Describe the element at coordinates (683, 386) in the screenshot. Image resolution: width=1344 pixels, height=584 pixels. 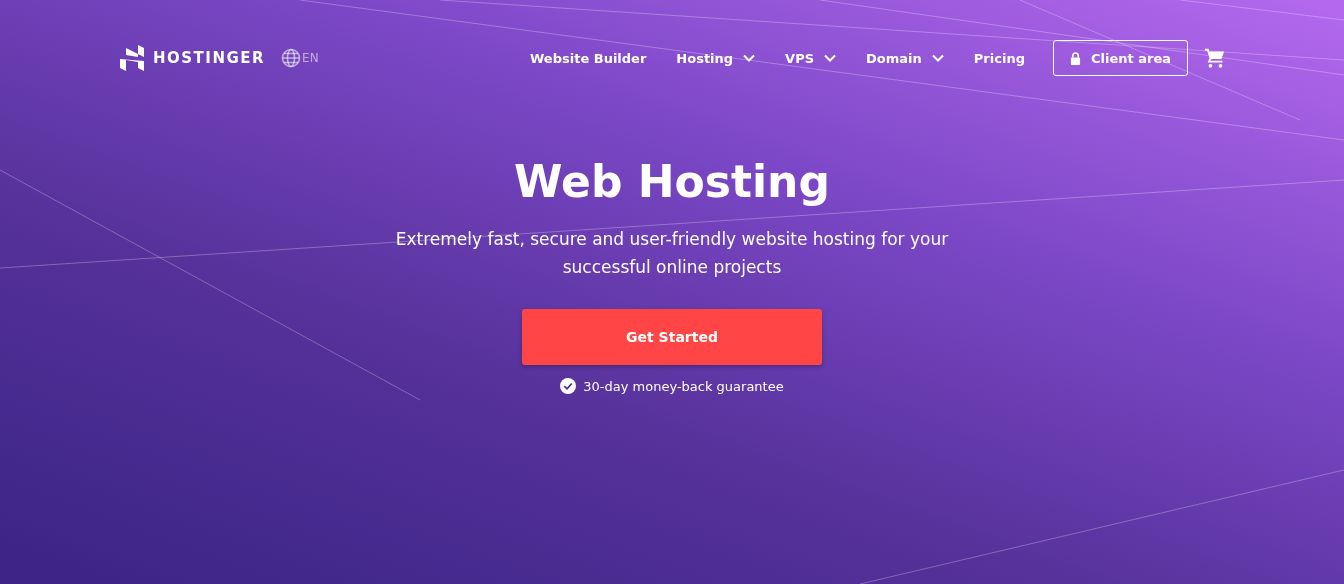
I see `guarantee-text: 30-day money-back guarantee` at that location.